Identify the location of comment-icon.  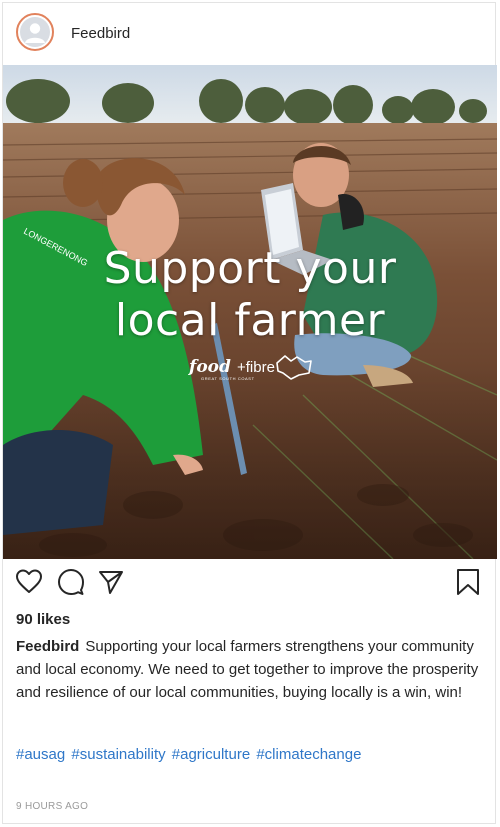
(71, 582).